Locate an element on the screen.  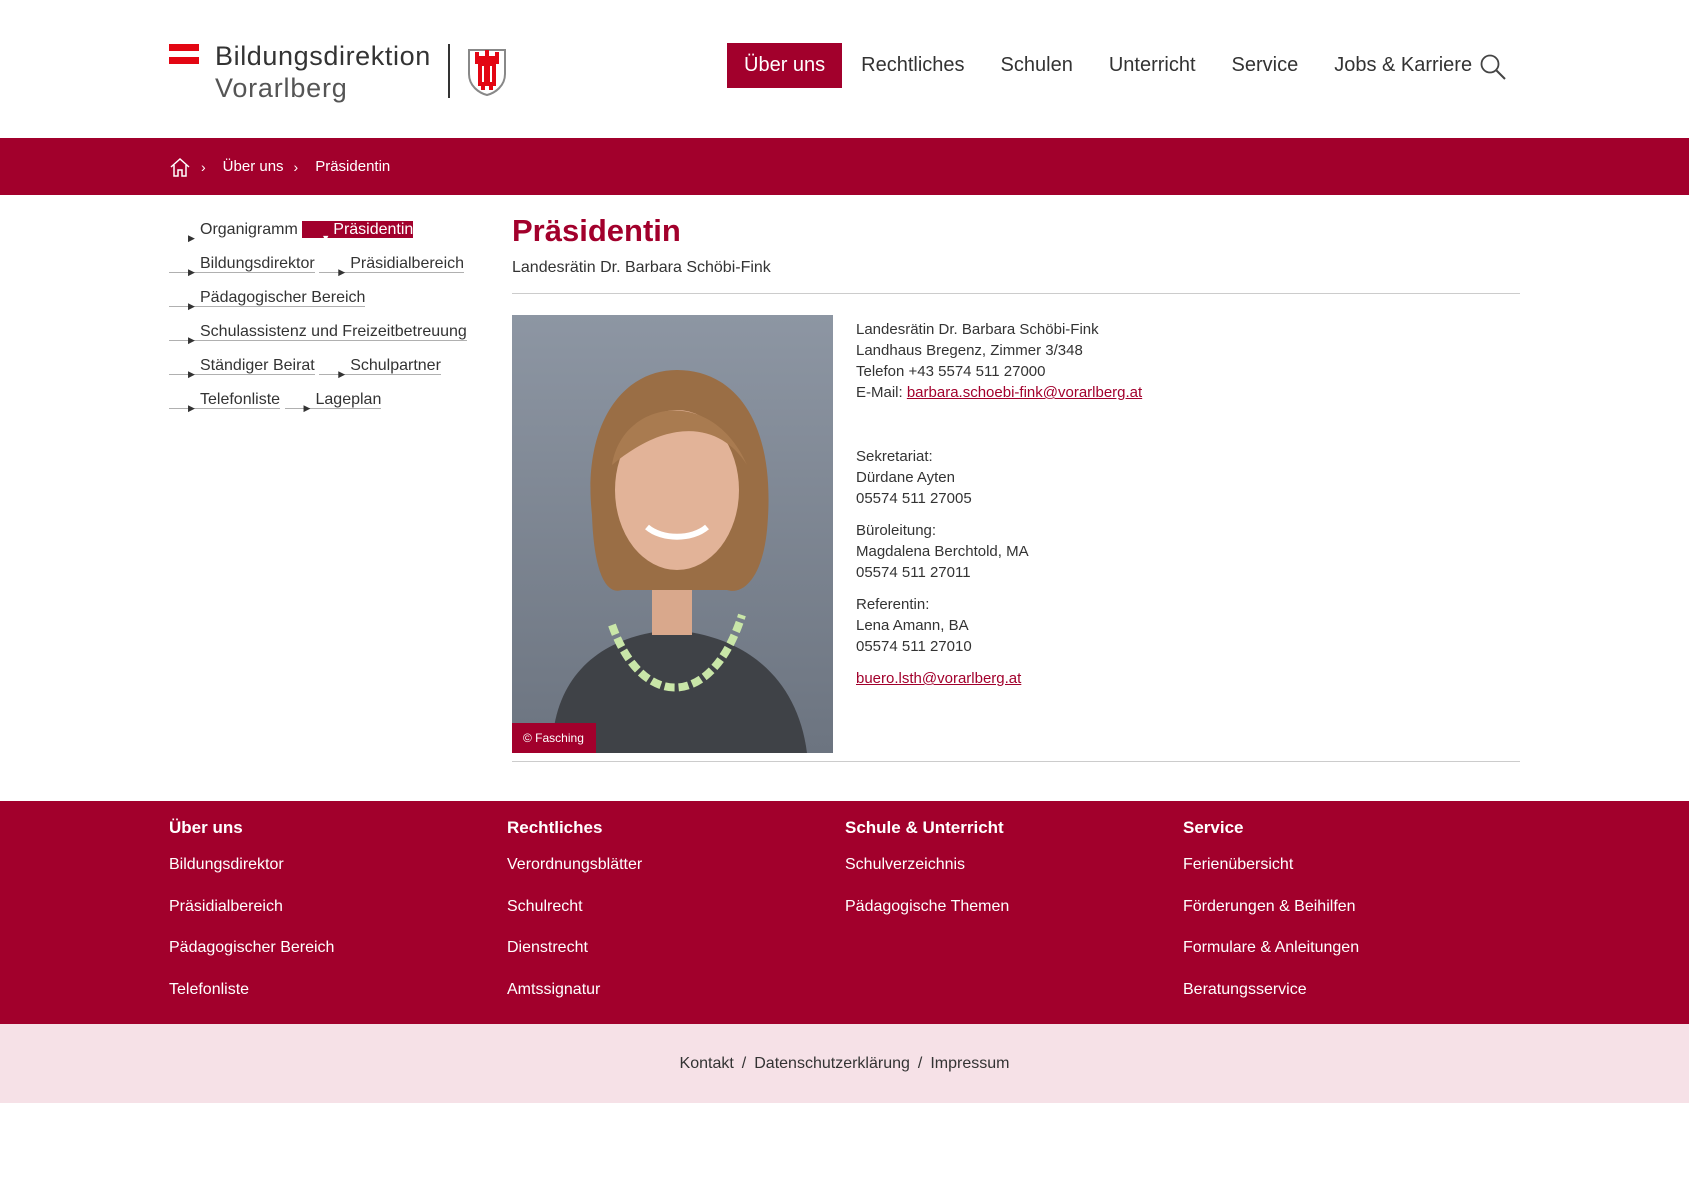
contact-address: Landhaus Bregenz, Zimmer 3/348 is located at coordinates (969, 350).